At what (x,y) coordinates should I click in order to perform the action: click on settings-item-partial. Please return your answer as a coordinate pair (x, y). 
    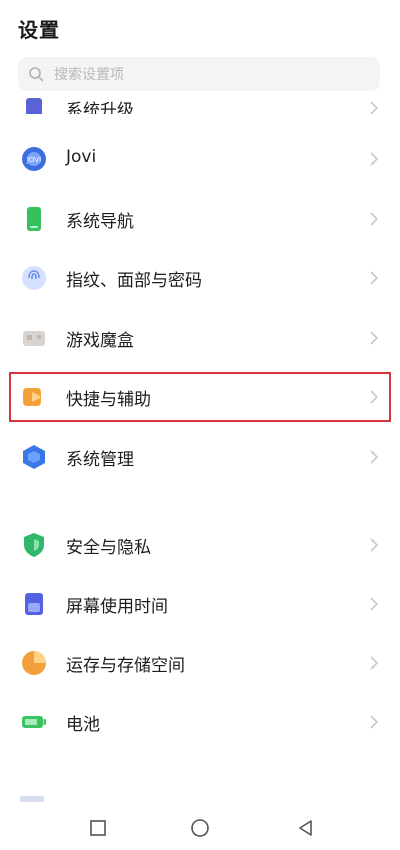
    Looking at the image, I should click on (32, 799).